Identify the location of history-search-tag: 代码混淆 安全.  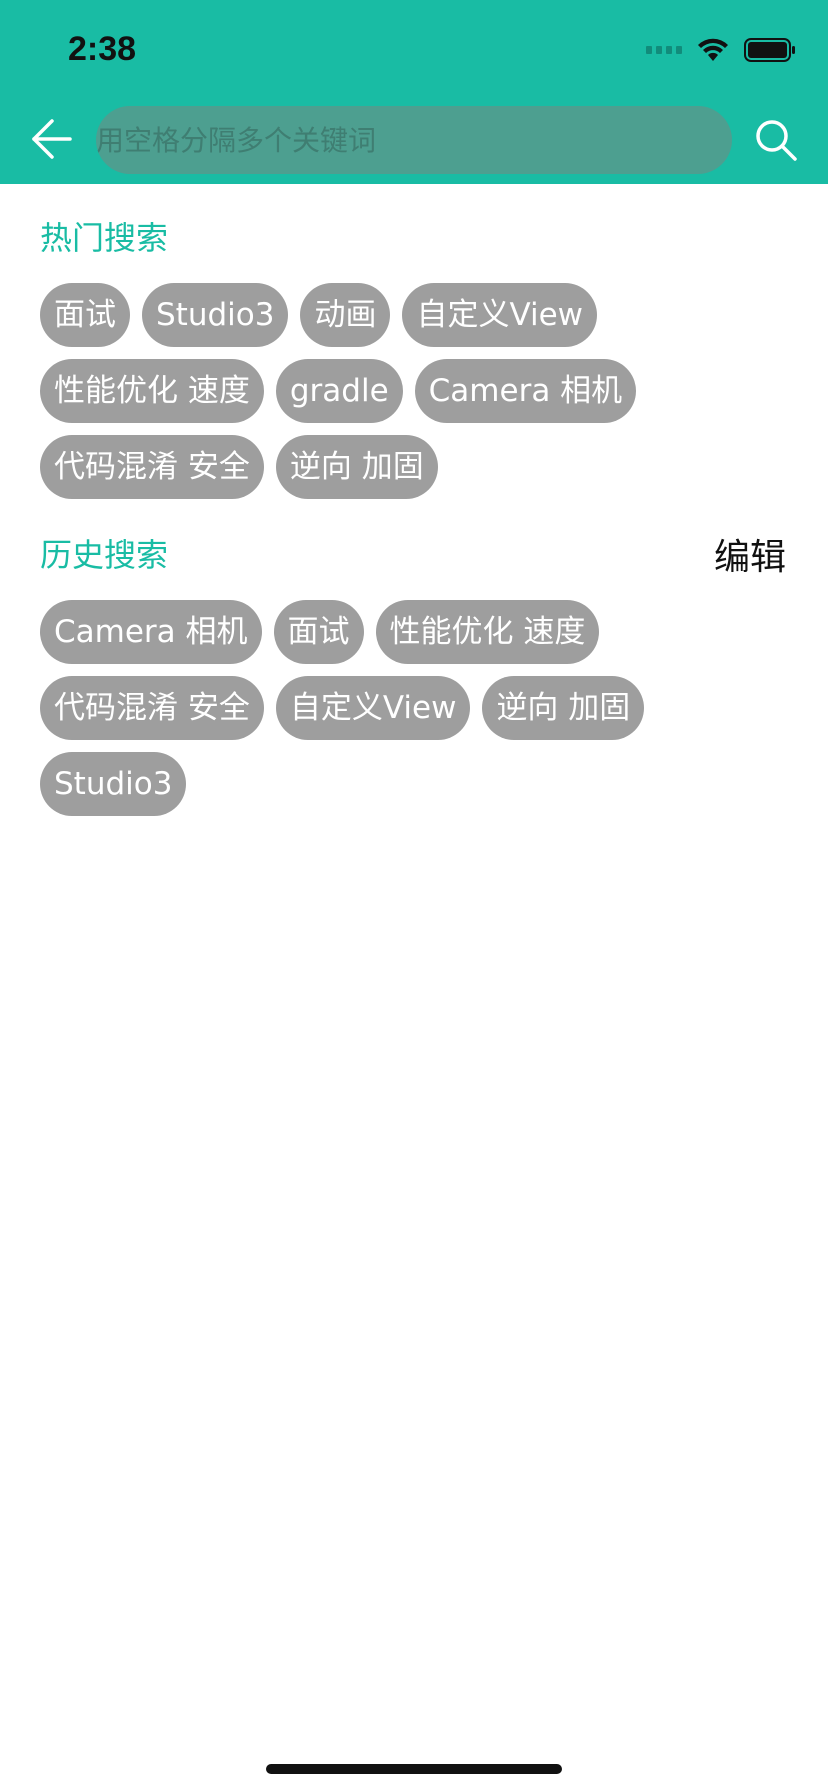
(152, 708).